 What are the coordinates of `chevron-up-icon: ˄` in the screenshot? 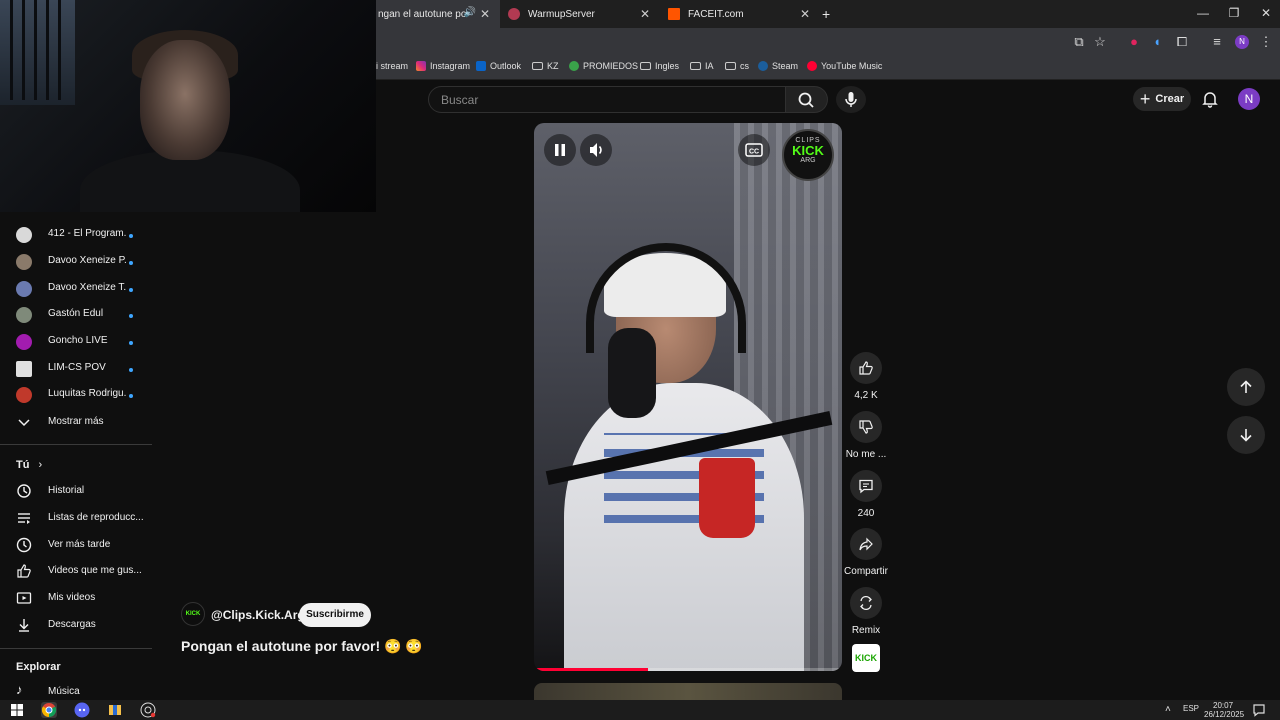 It's located at (1168, 709).